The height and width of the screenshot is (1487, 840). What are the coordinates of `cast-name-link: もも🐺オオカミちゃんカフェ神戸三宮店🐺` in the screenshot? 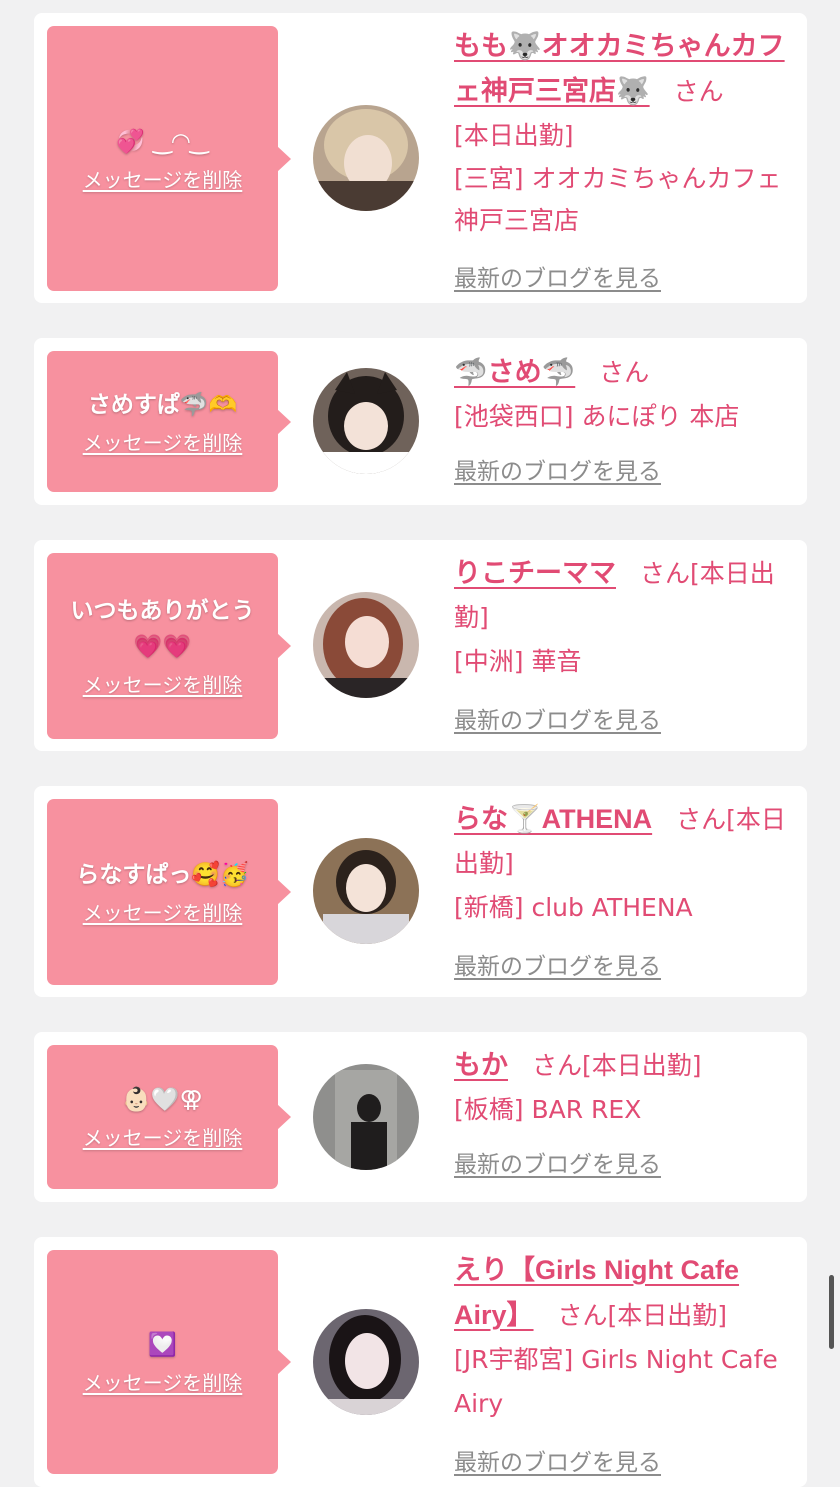 It's located at (619, 68).